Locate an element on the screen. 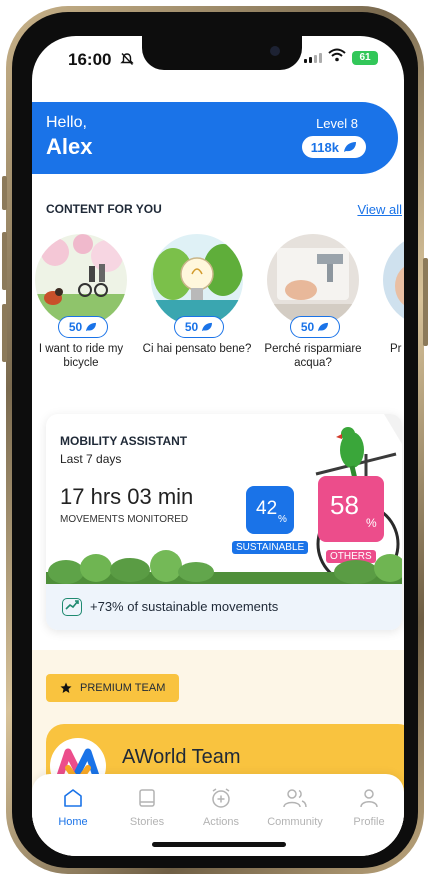 Image resolution: width=430 pixels, height=880 pixels. sustainable-value: 42 is located at coordinates (267, 508).